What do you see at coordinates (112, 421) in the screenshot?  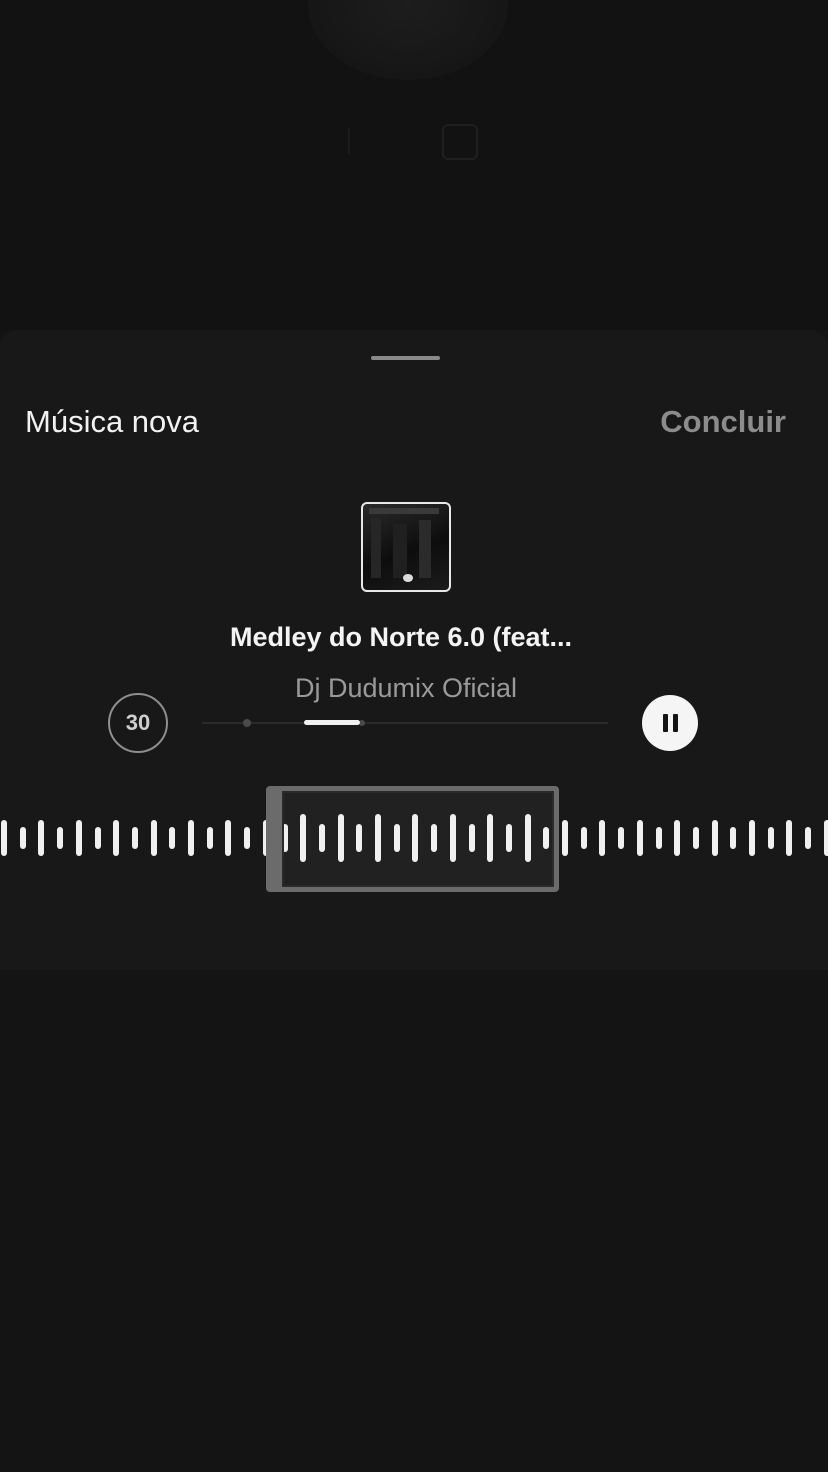 I see `sheet-title: Música nova` at bounding box center [112, 421].